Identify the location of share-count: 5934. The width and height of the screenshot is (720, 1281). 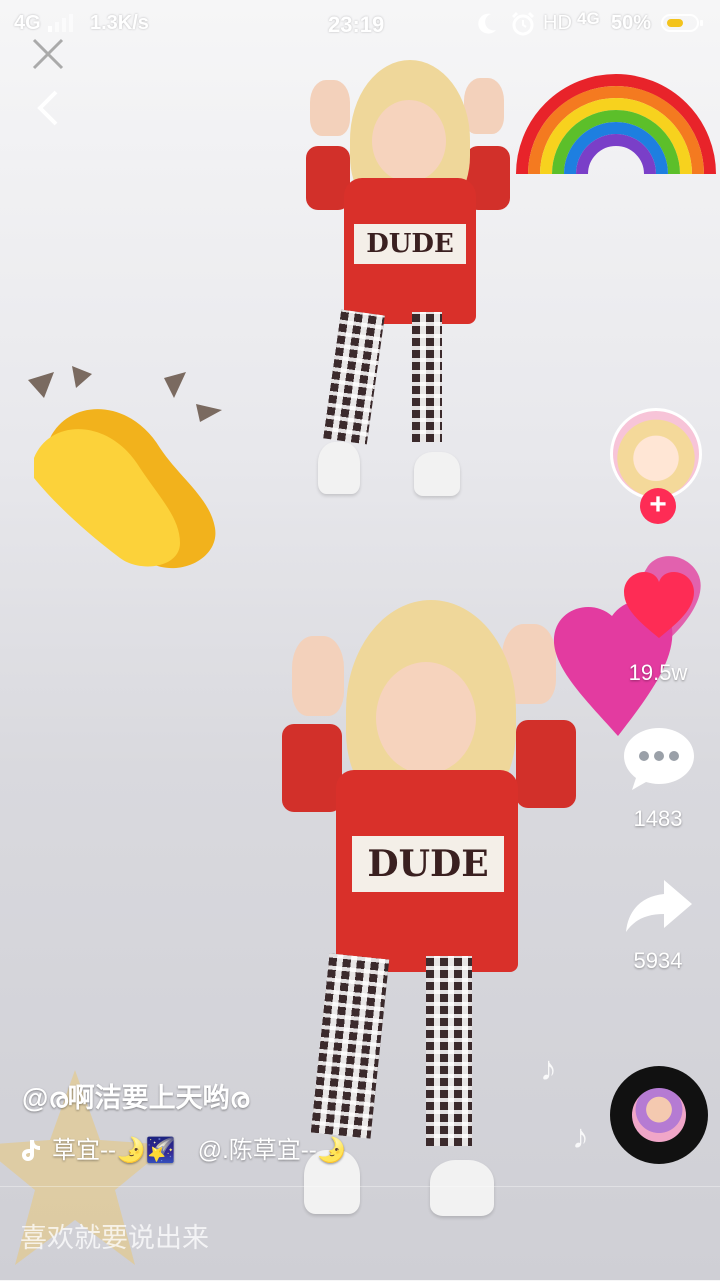
(658, 960).